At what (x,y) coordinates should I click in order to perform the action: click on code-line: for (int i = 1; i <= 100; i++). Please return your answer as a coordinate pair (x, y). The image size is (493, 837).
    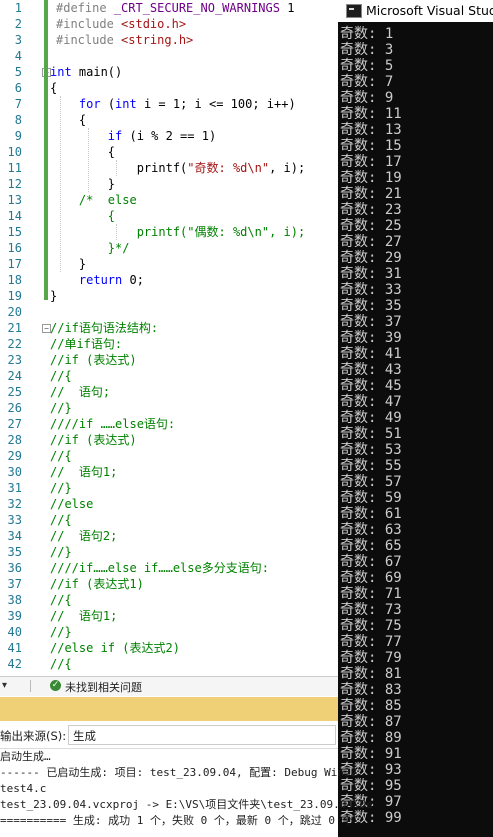
    Looking at the image, I should click on (173, 104).